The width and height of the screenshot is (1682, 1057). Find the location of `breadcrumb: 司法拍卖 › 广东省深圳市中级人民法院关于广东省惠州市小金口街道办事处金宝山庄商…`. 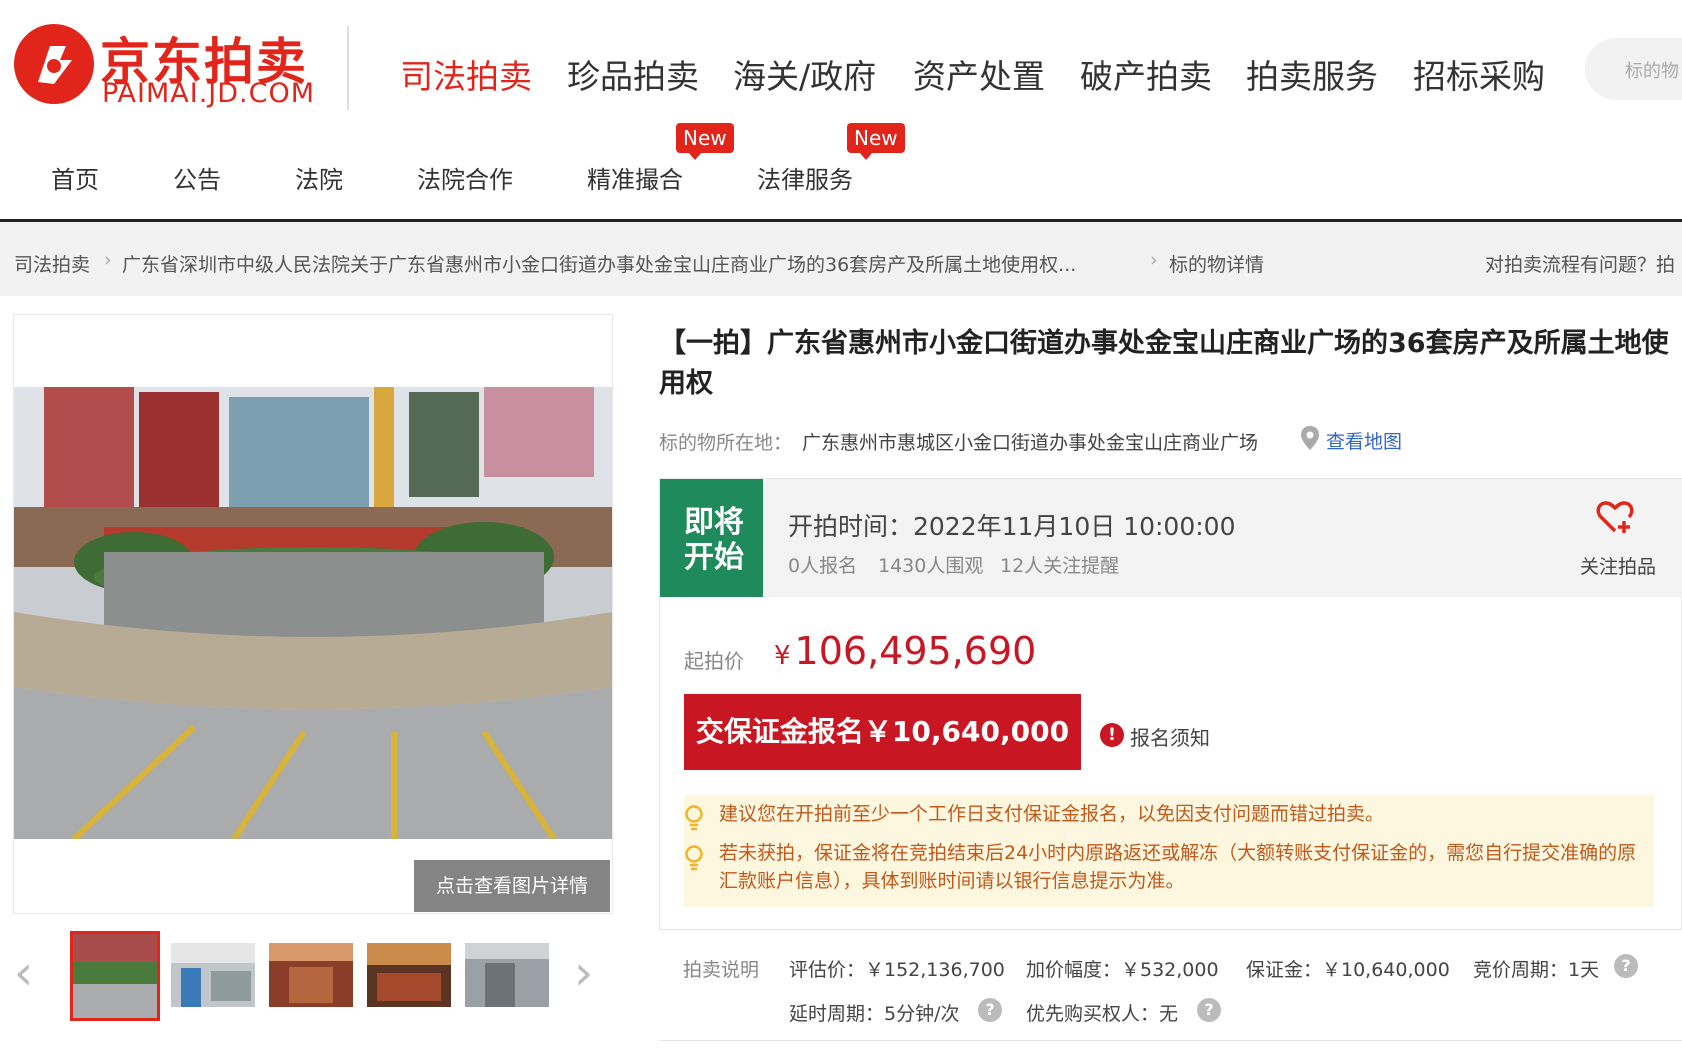

breadcrumb: 司法拍卖 › 广东省深圳市中级人民法院关于广东省惠州市小金口街道办事处金宝山庄商… is located at coordinates (841, 259).